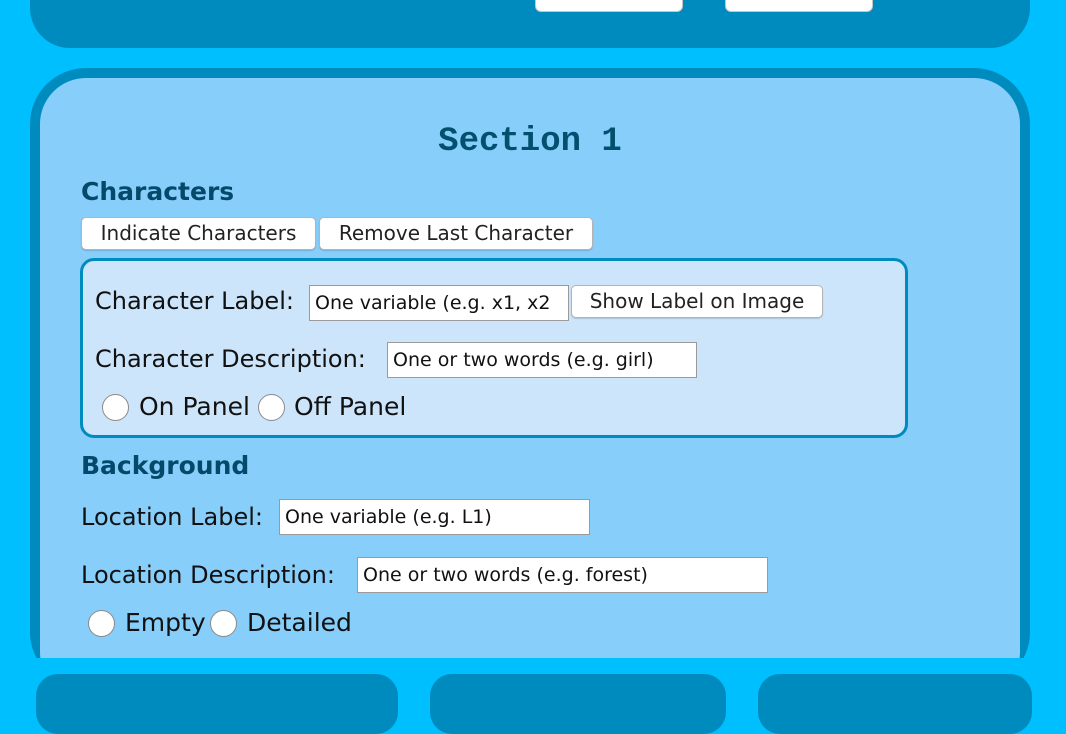 The height and width of the screenshot is (734, 1066). What do you see at coordinates (223, 623) in the screenshot?
I see `detailed-radio` at bounding box center [223, 623].